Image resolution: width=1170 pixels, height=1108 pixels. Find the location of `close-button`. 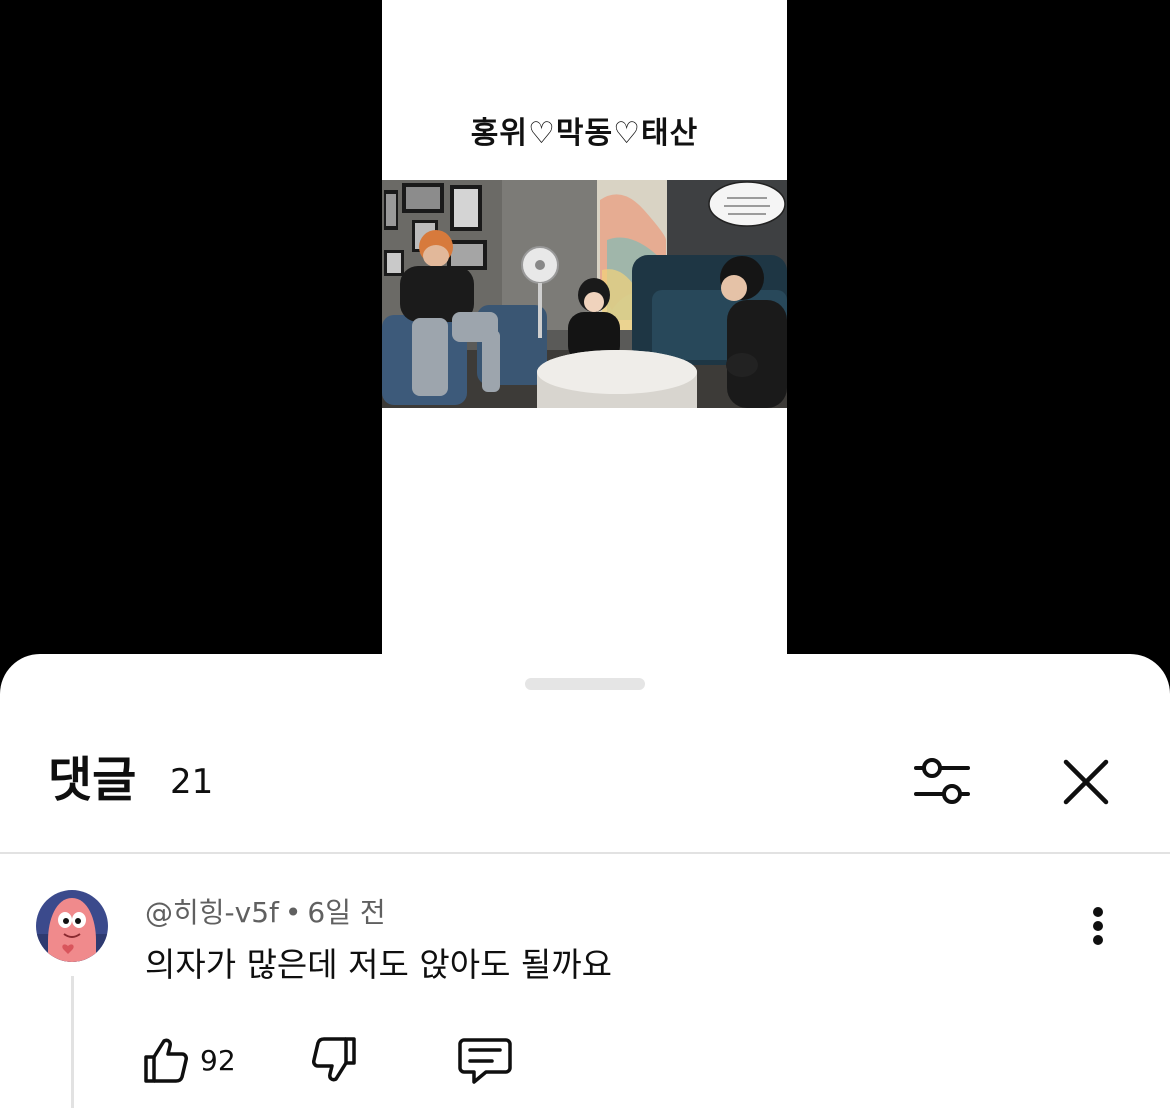

close-button is located at coordinates (1086, 782).